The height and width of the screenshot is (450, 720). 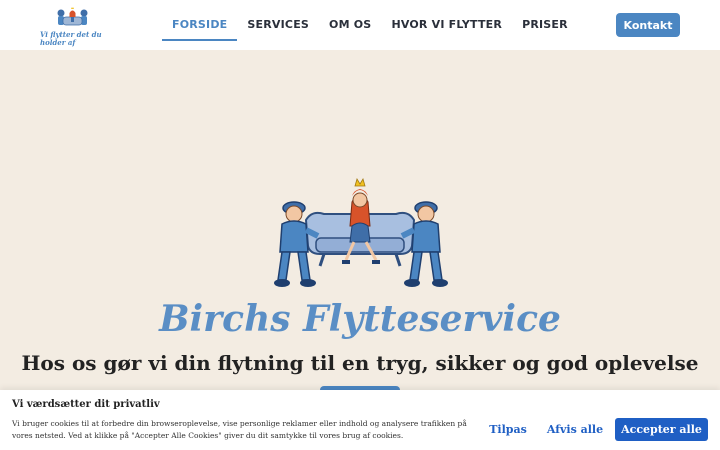 What do you see at coordinates (508, 429) in the screenshot?
I see `cookie-customize-button: Tilpas` at bounding box center [508, 429].